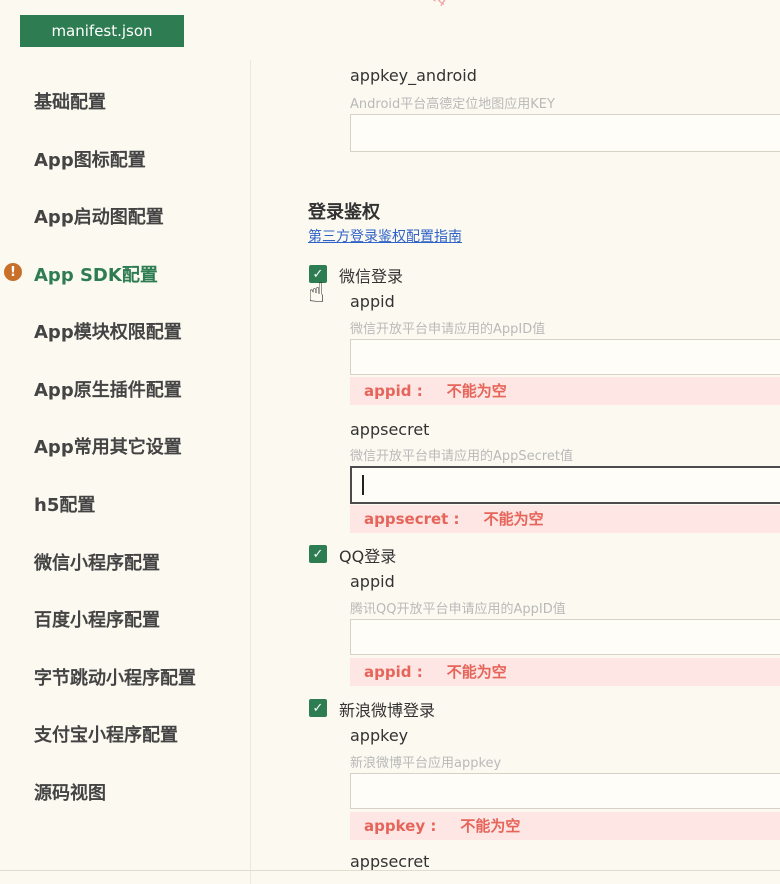 The image size is (780, 884). I want to click on sidebar-item-h5: h5配置, so click(64, 504).